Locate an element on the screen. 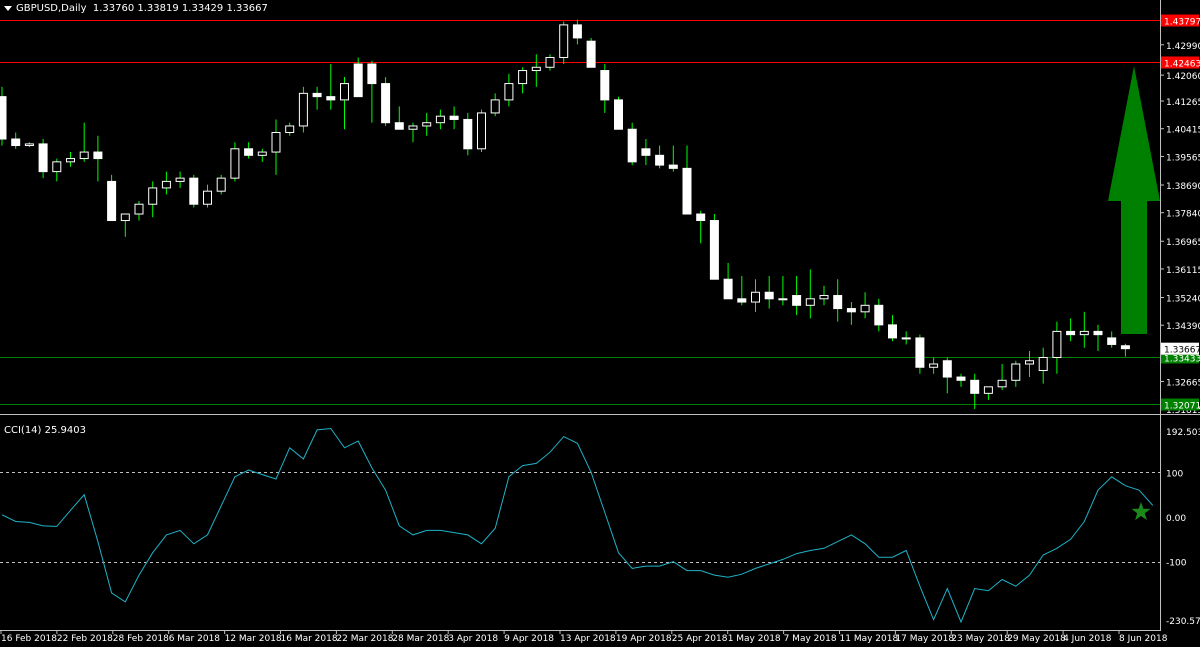  price-tick-label: 1.36965 is located at coordinates (1183, 243).